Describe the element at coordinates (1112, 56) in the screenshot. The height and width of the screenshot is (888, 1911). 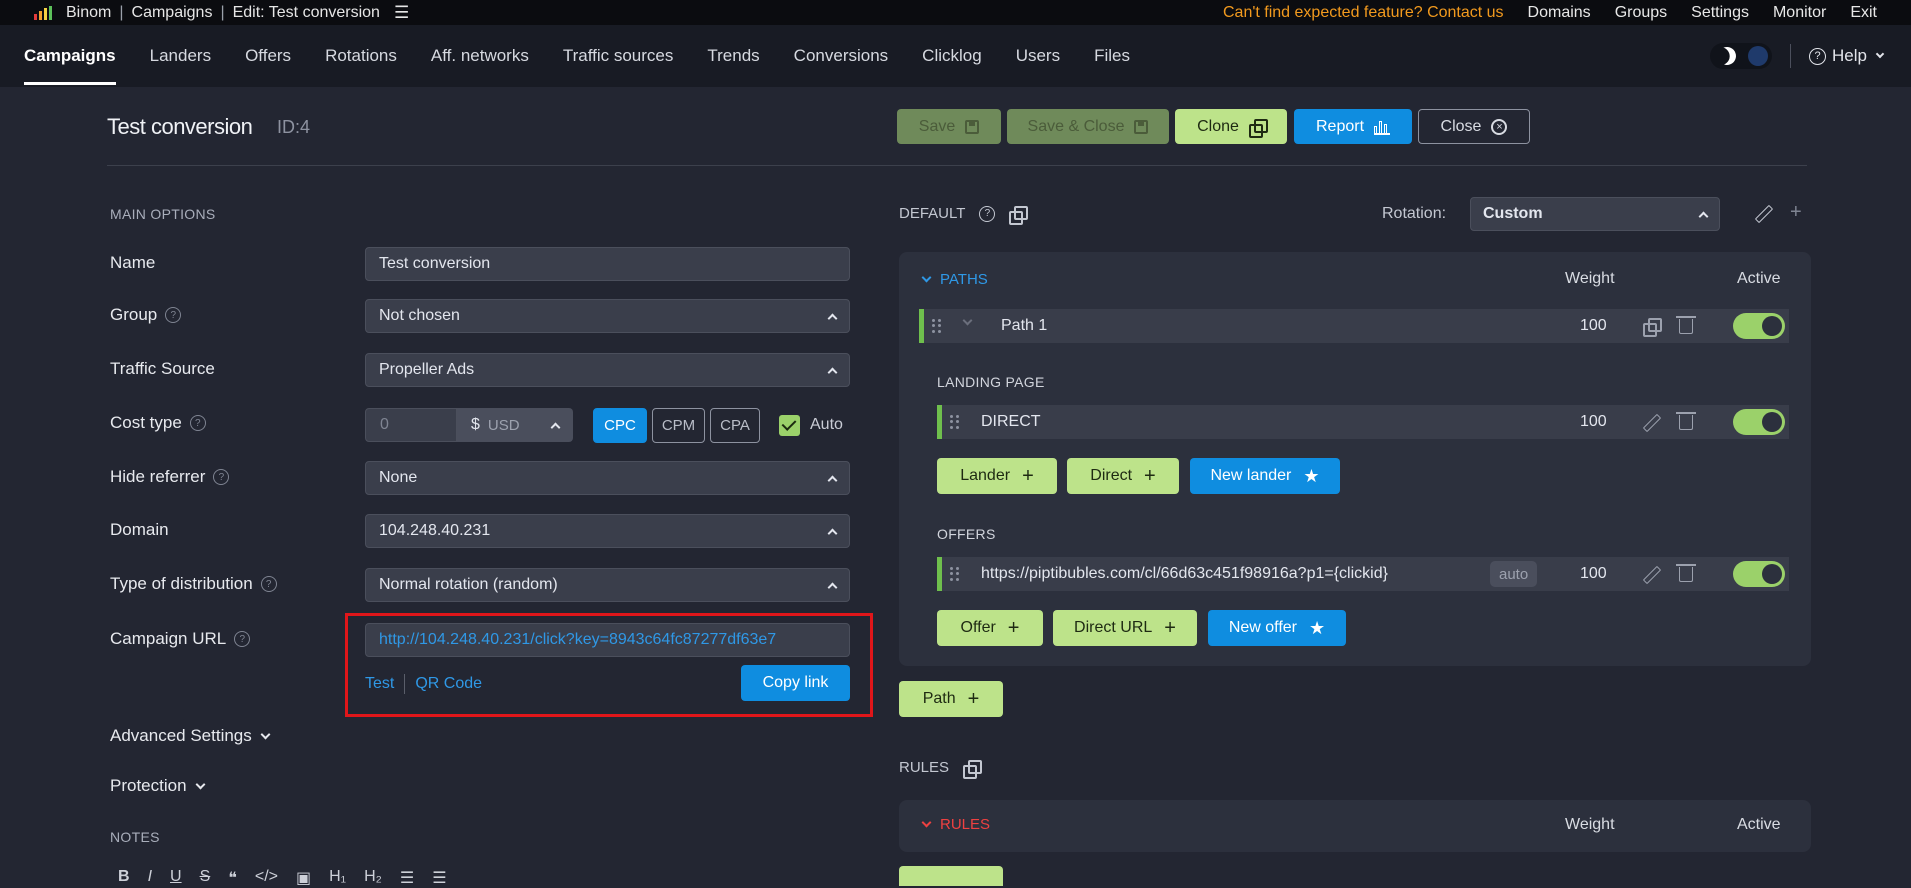
I see `nav-files: Files` at that location.